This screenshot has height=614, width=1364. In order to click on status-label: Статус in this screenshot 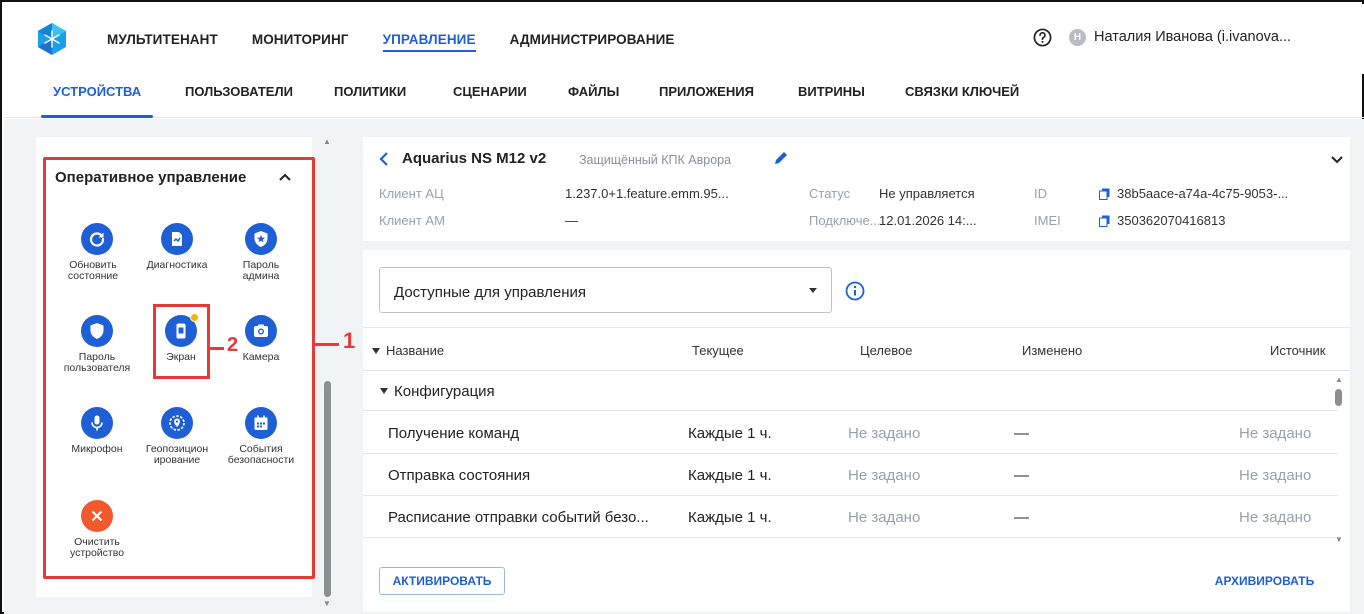, I will do `click(830, 193)`.